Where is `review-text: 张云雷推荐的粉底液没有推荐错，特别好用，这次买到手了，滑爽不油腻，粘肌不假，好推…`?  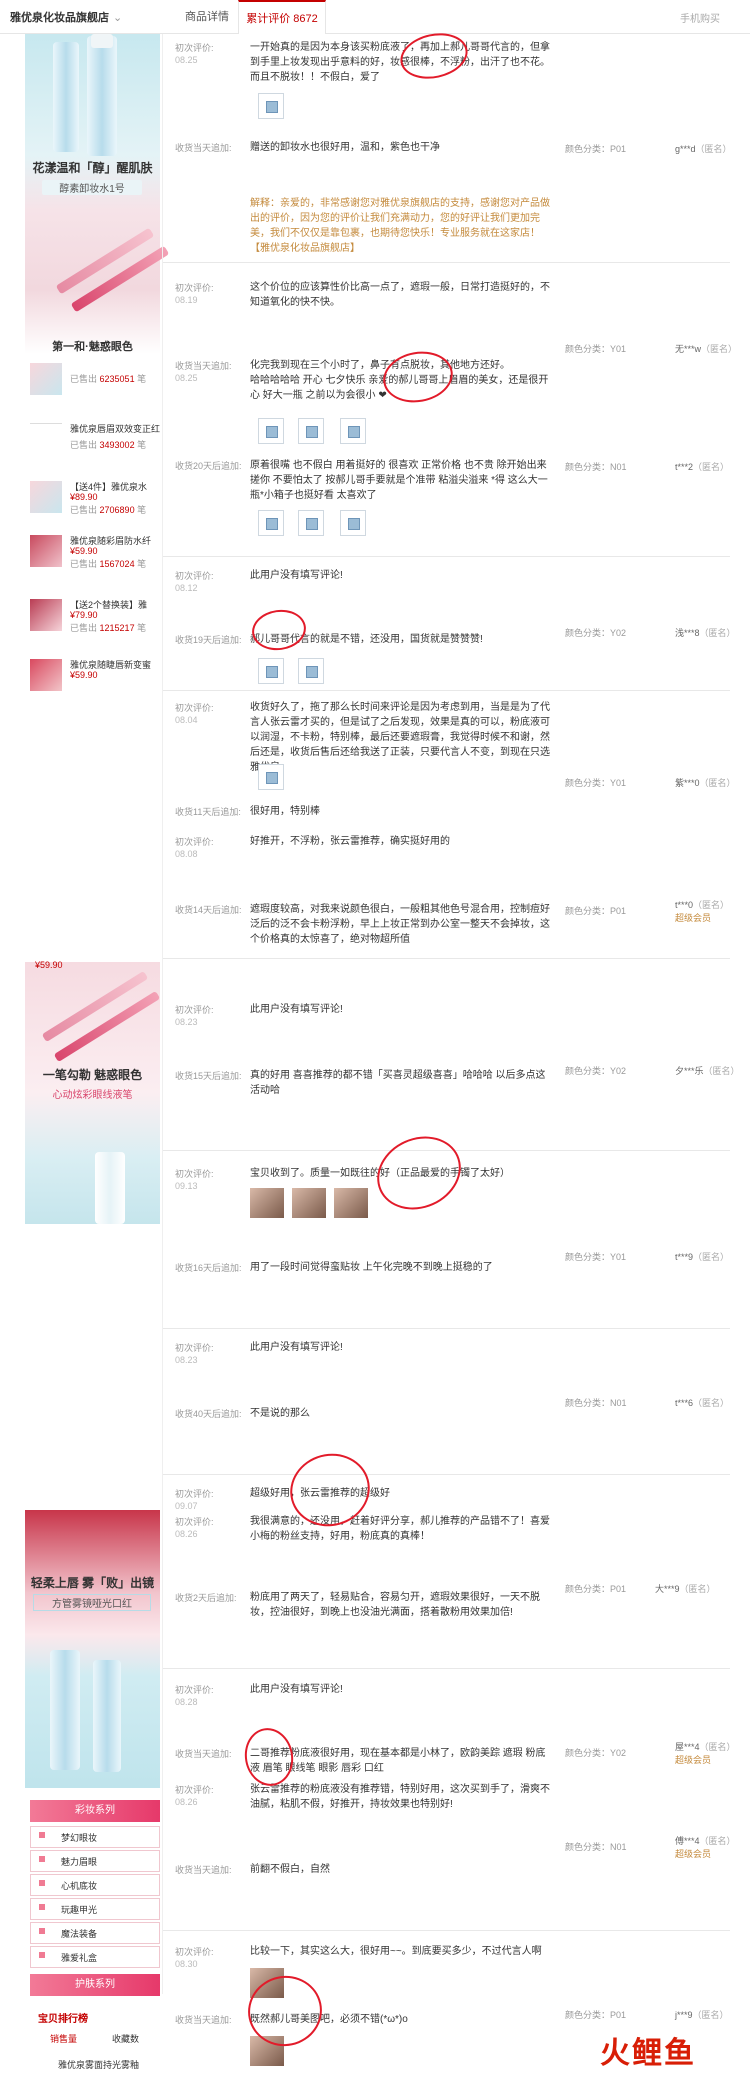 review-text: 张云雷推荐的粉底液没有推荐错，特别好用，这次买到手了，滑爽不油腻，粘肌不假，好推… is located at coordinates (400, 1797).